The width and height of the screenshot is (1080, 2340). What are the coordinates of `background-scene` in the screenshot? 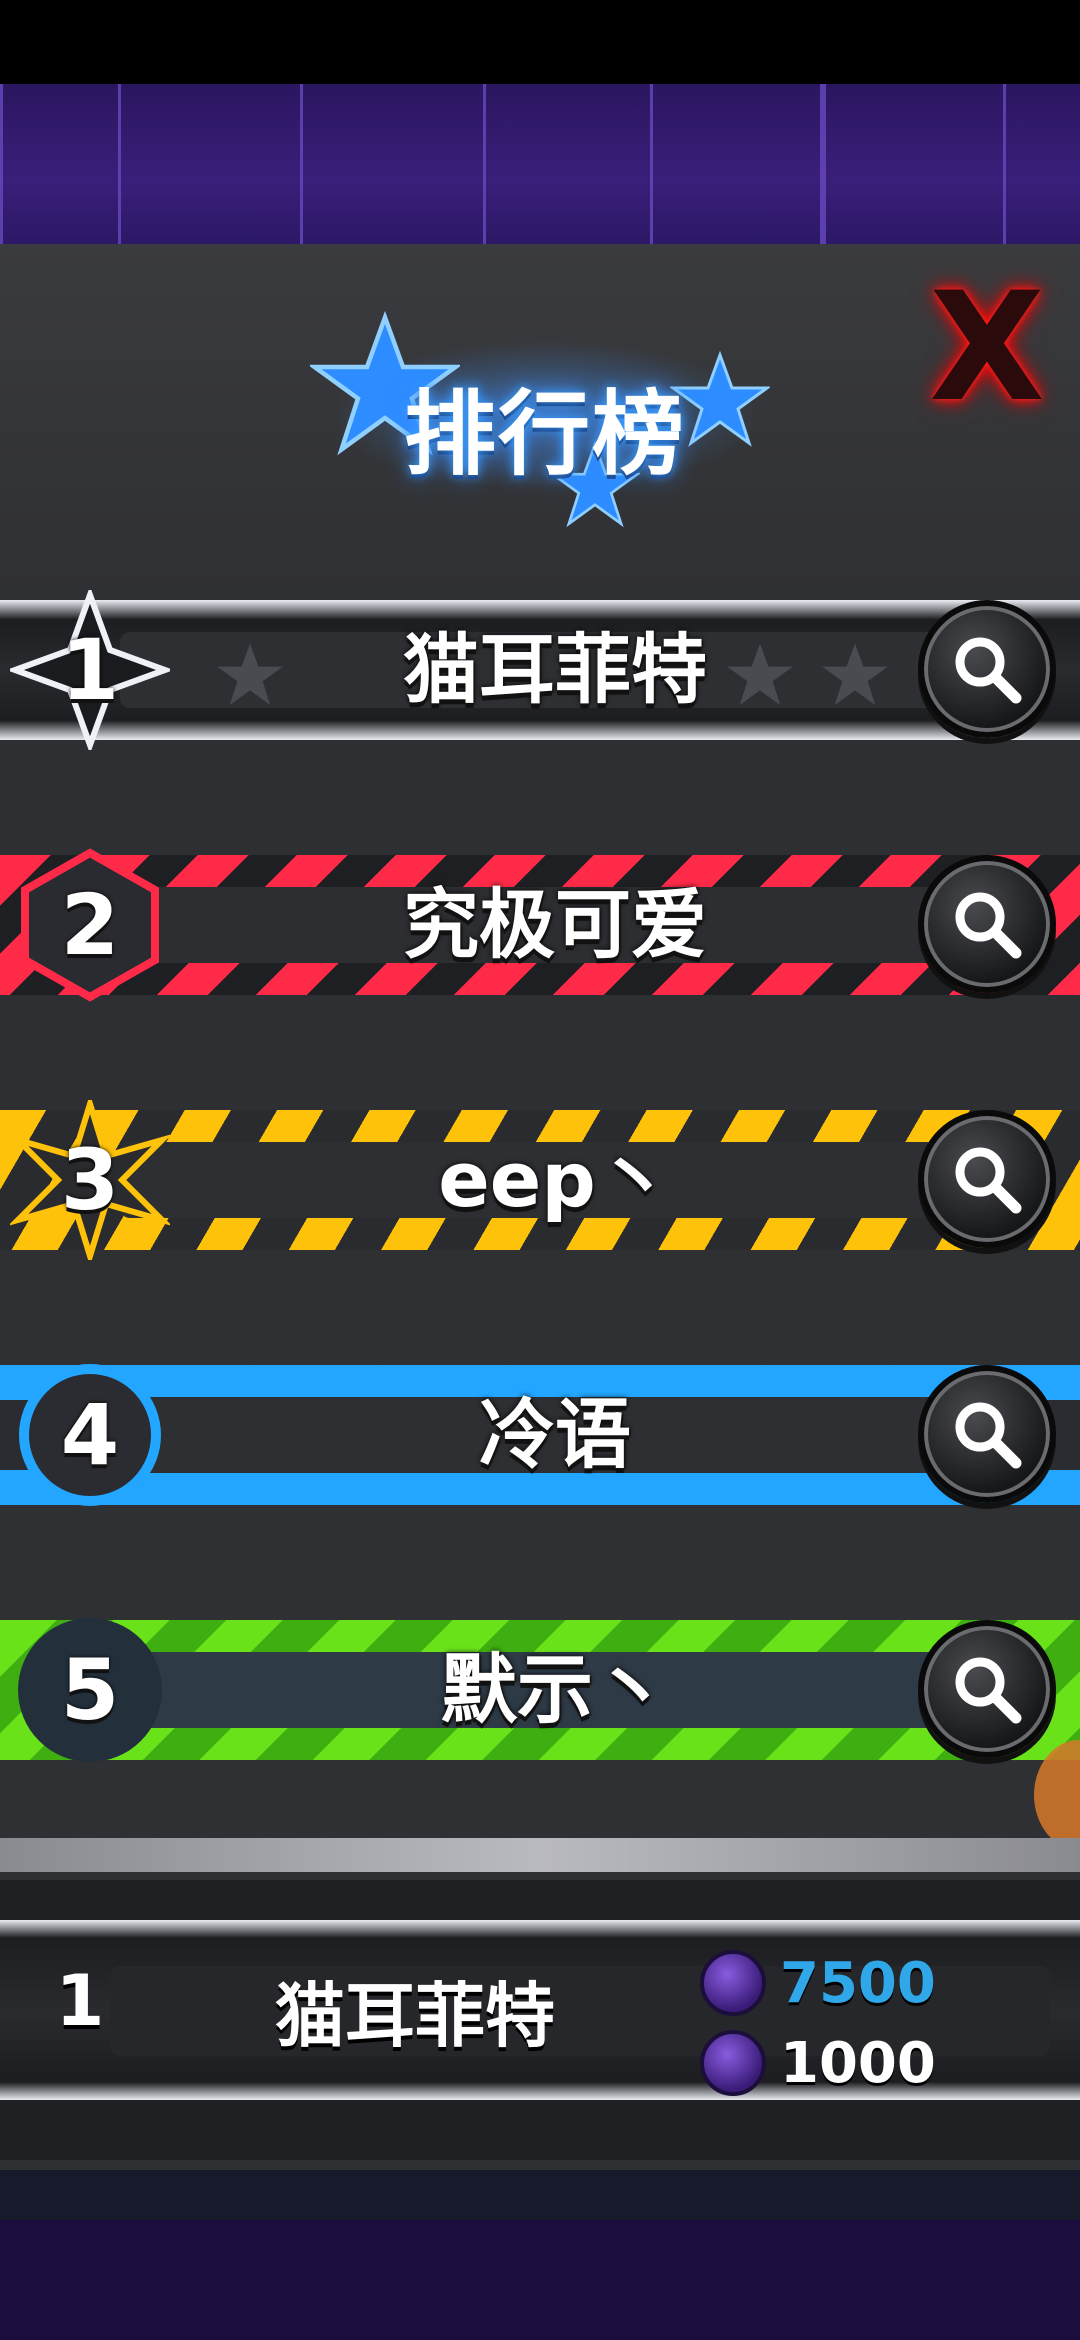 It's located at (540, 164).